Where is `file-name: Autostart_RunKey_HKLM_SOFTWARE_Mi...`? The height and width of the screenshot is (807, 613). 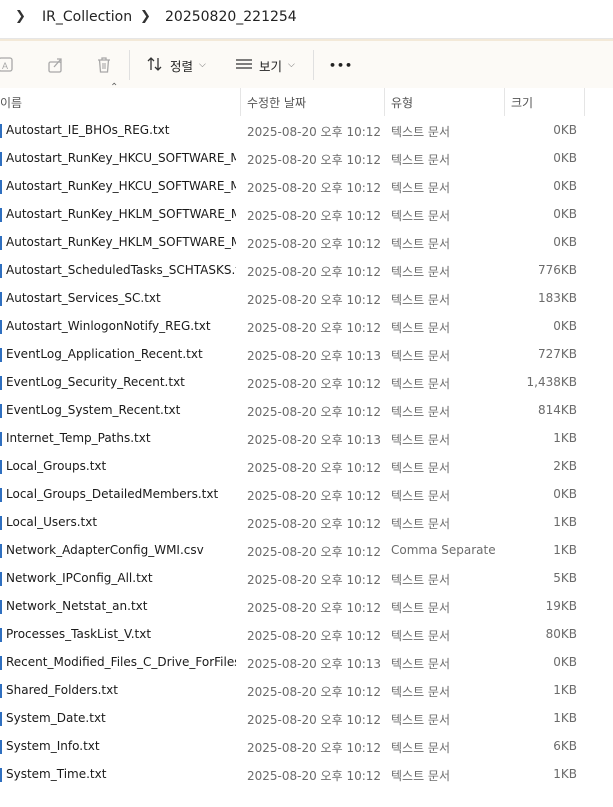 file-name: Autostart_RunKey_HKLM_SOFTWARE_Mi... is located at coordinates (121, 242).